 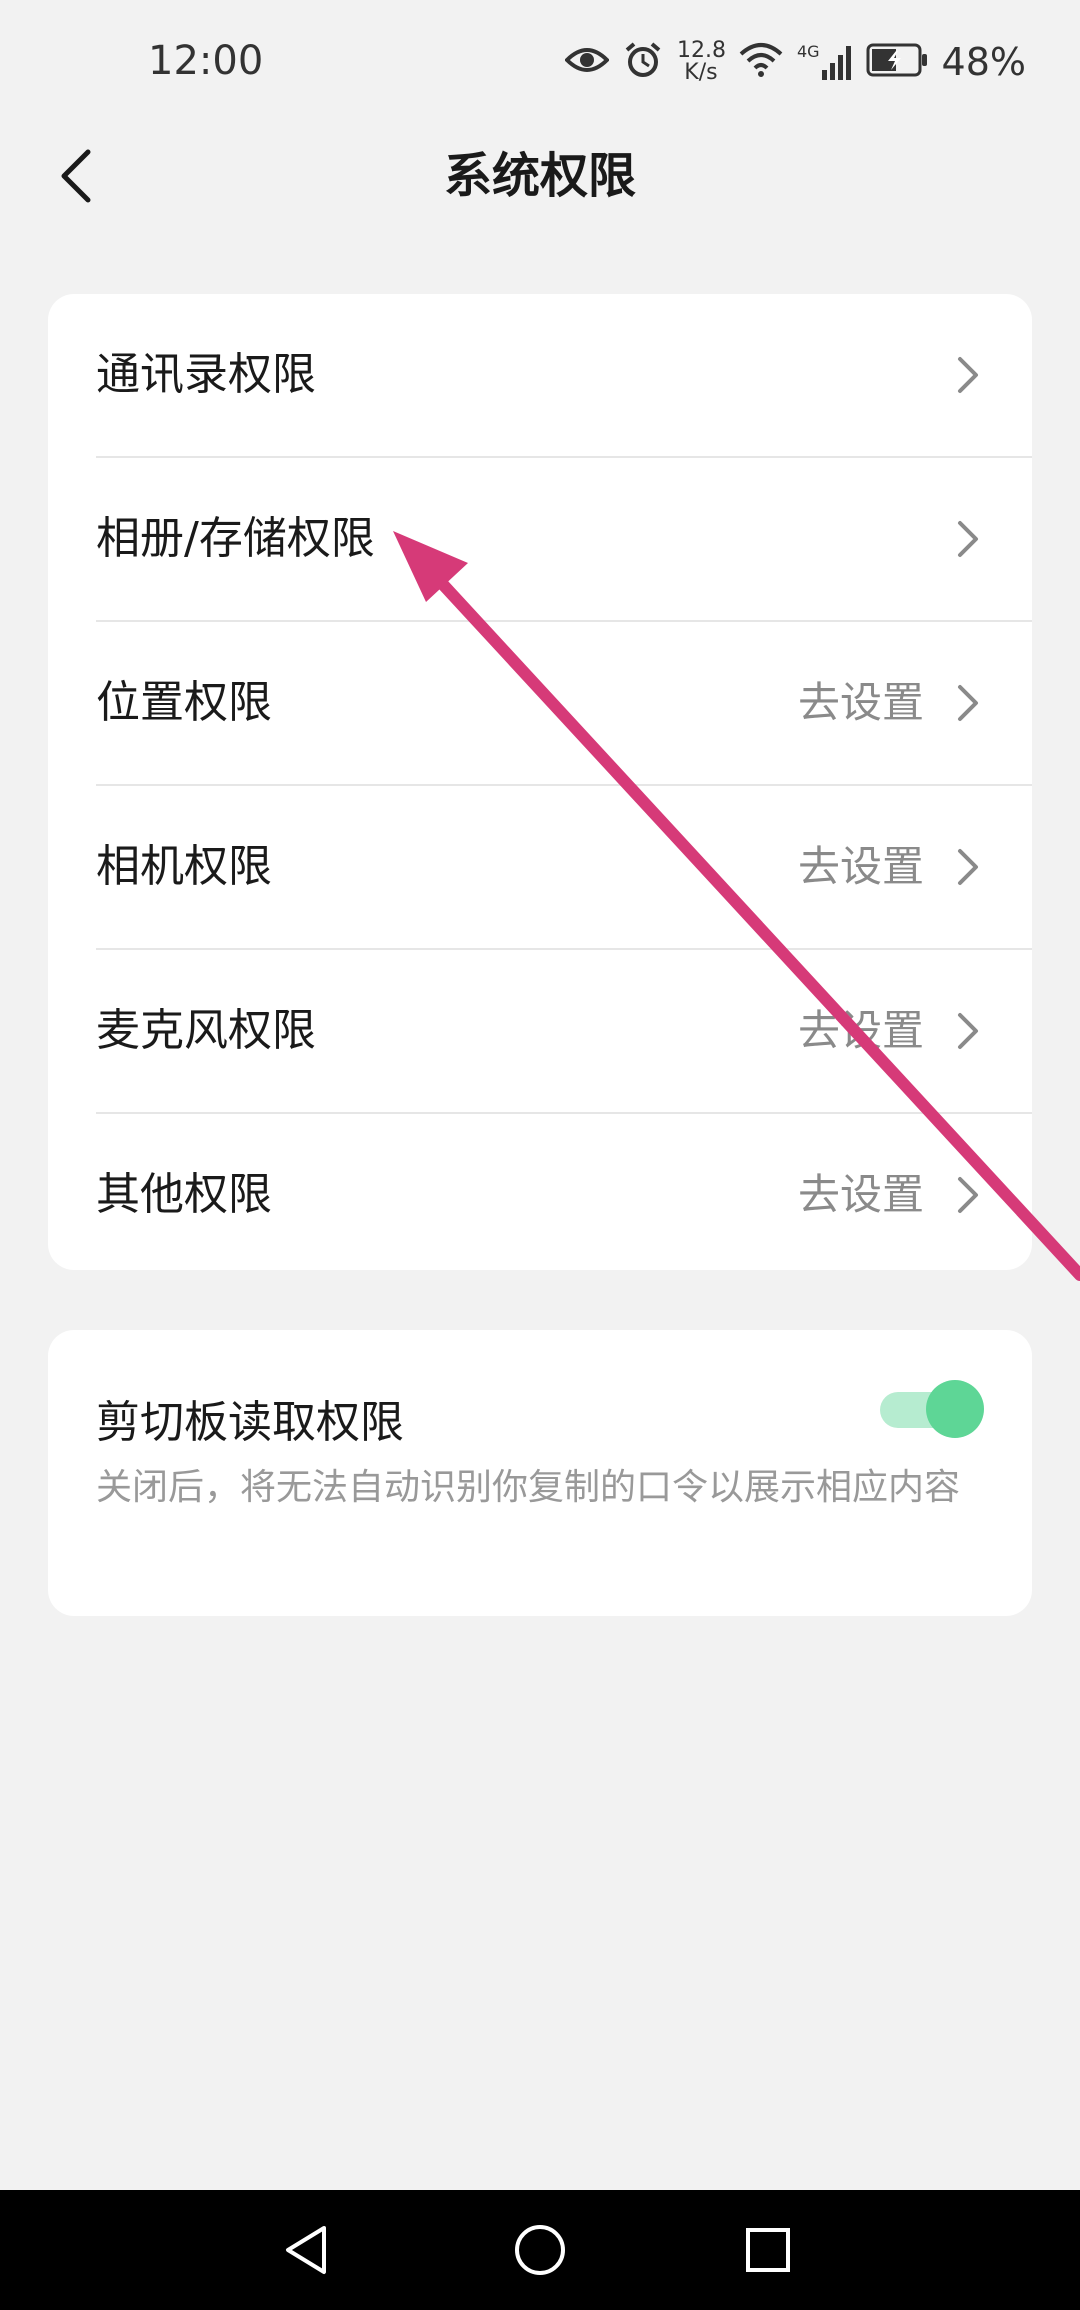 What do you see at coordinates (701, 50) in the screenshot?
I see `net-speed-value: 12.8` at bounding box center [701, 50].